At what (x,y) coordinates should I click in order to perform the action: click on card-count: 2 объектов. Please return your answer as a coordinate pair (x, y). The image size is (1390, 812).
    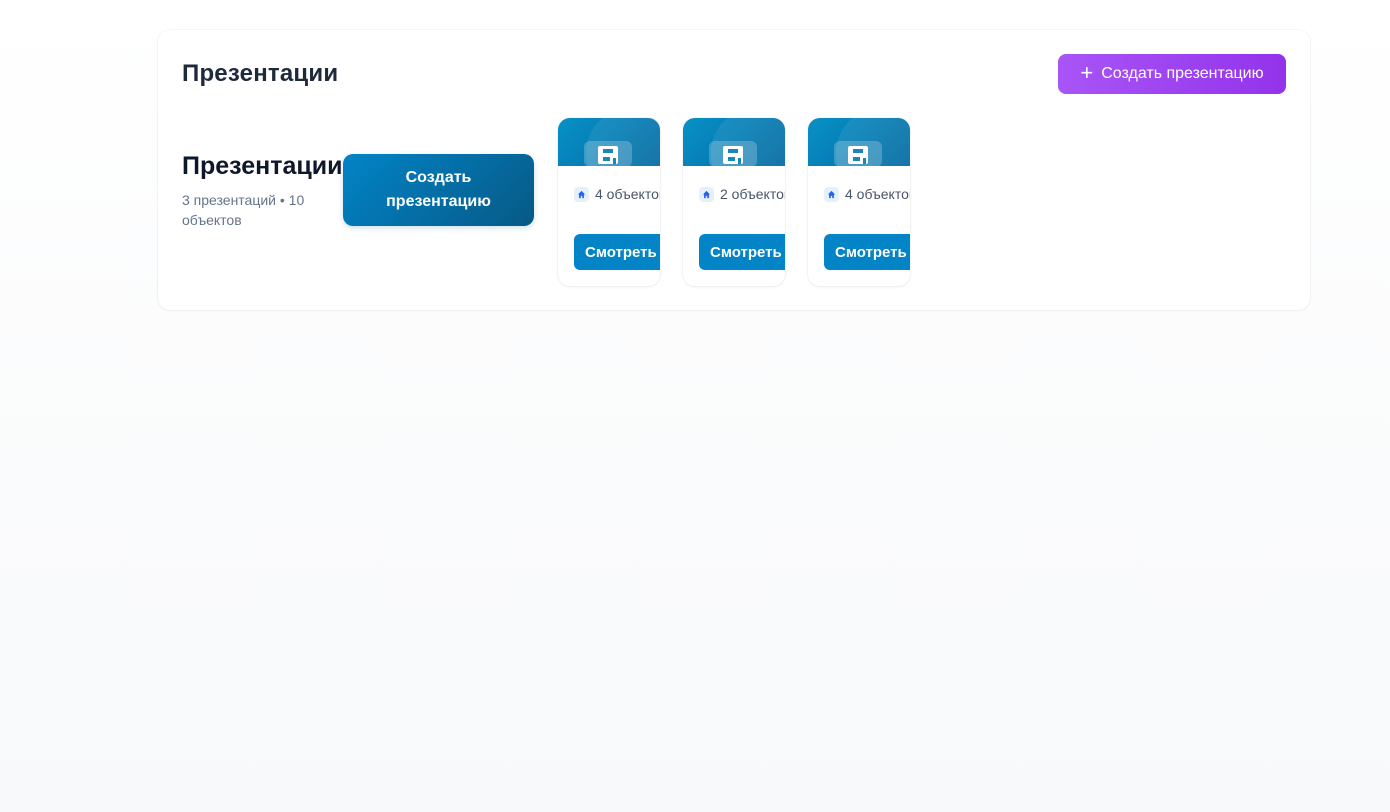
    Looking at the image, I should click on (752, 194).